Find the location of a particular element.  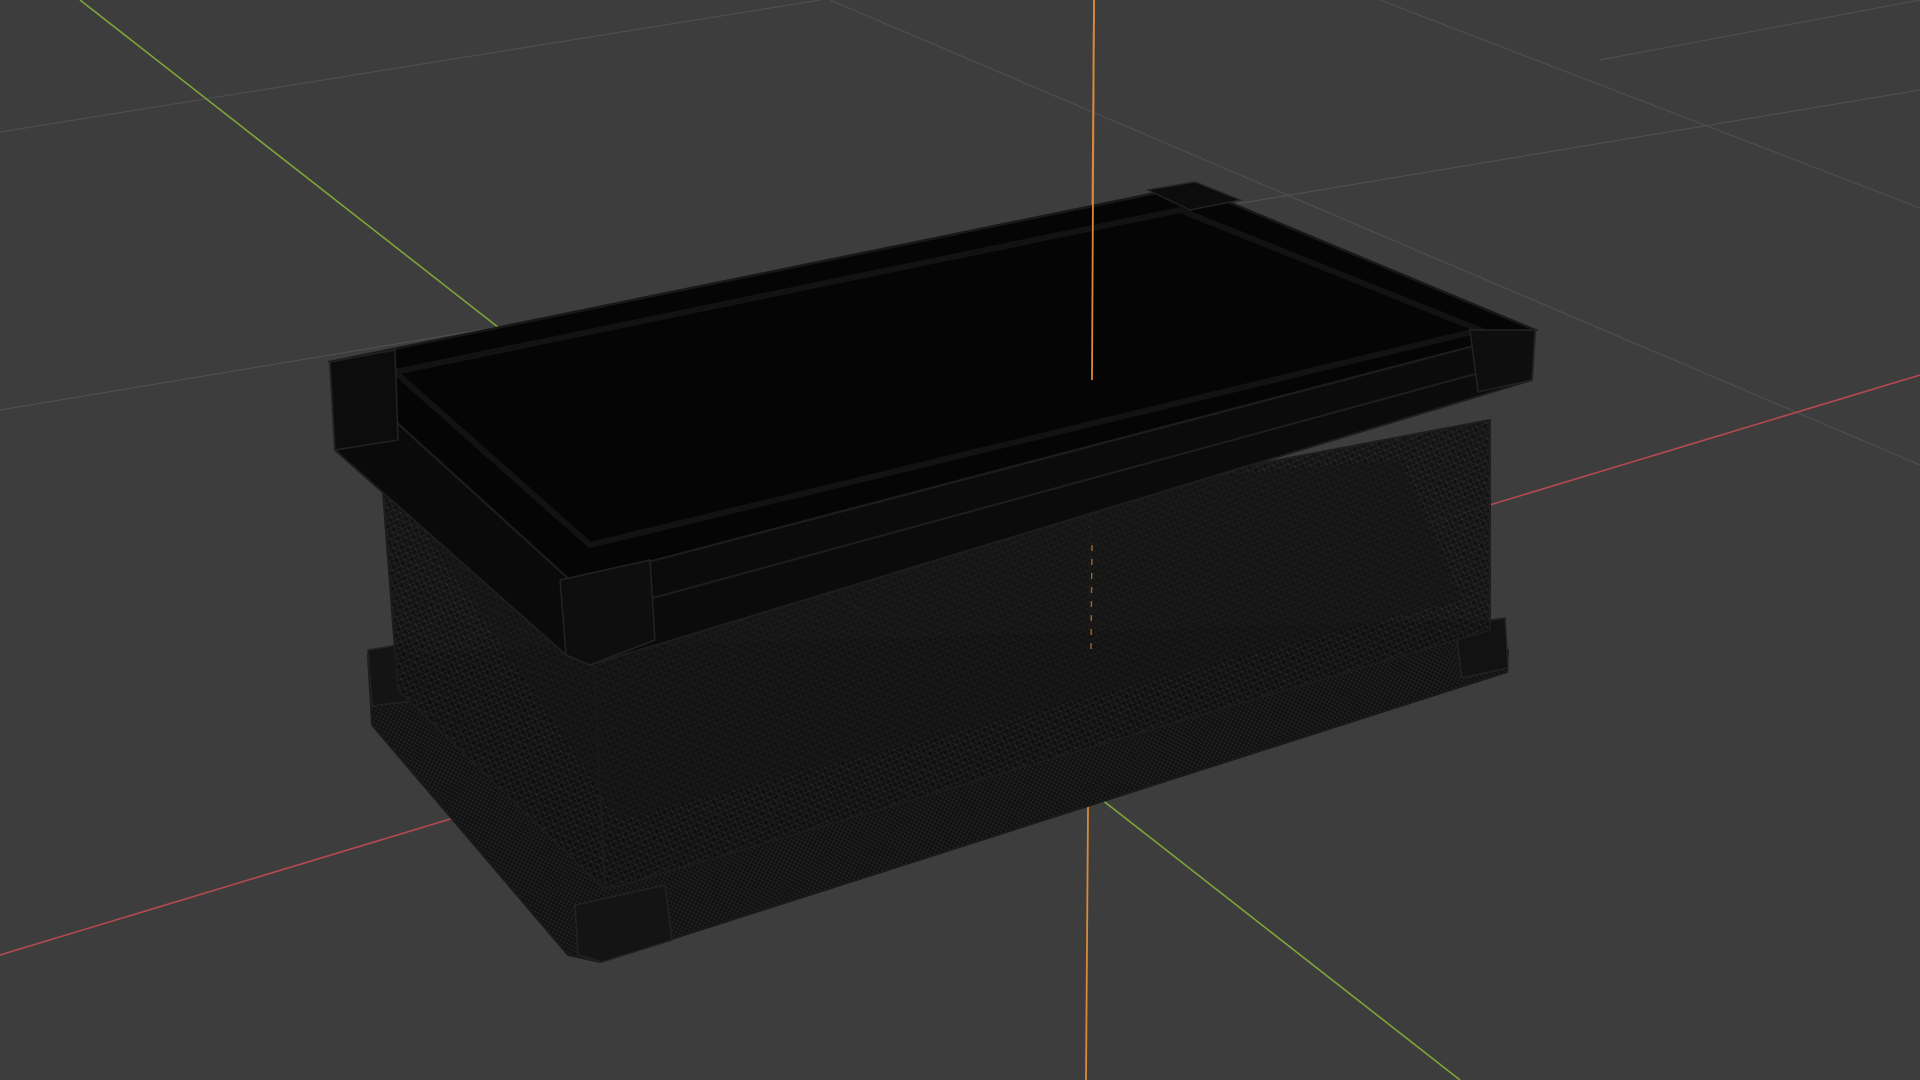

crate-post-back-left is located at coordinates (364, 400).